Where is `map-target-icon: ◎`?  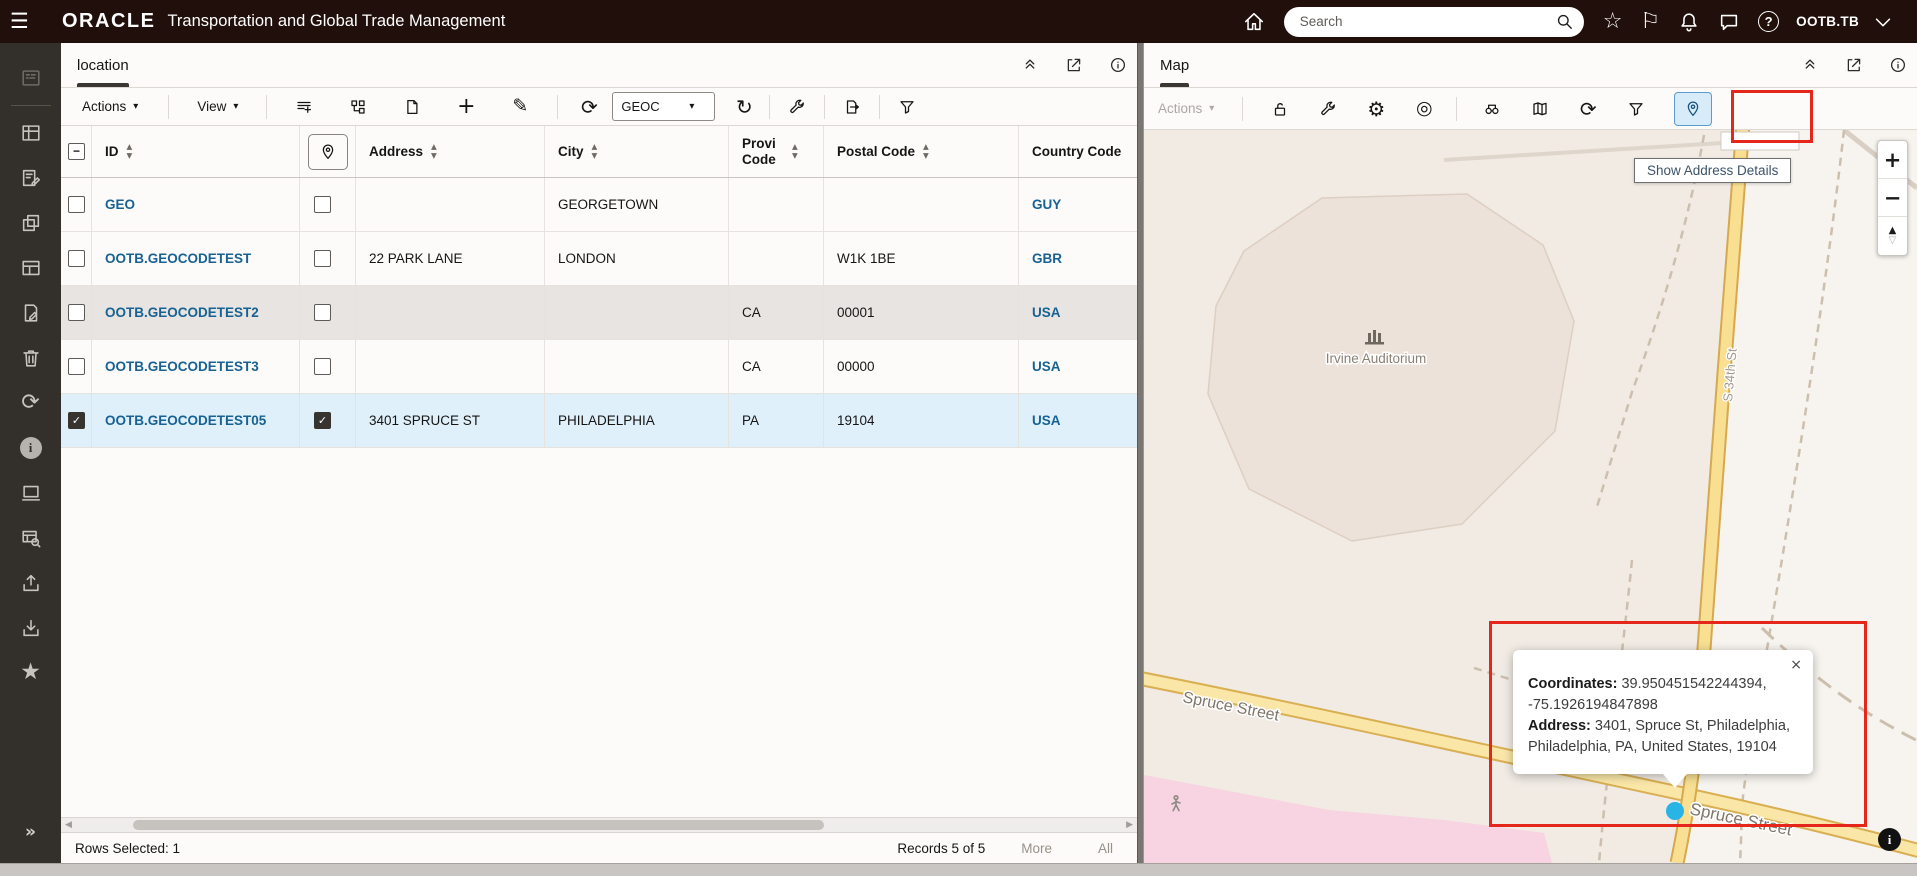
map-target-icon: ◎ is located at coordinates (1424, 108).